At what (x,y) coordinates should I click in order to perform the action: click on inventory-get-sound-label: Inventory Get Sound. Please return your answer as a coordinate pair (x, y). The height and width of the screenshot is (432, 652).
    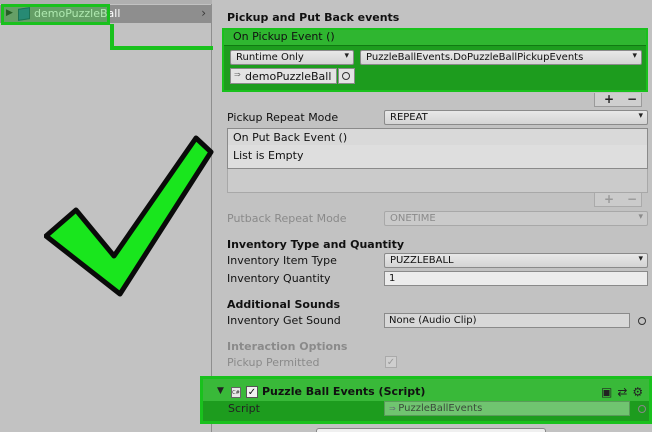
    Looking at the image, I should click on (284, 320).